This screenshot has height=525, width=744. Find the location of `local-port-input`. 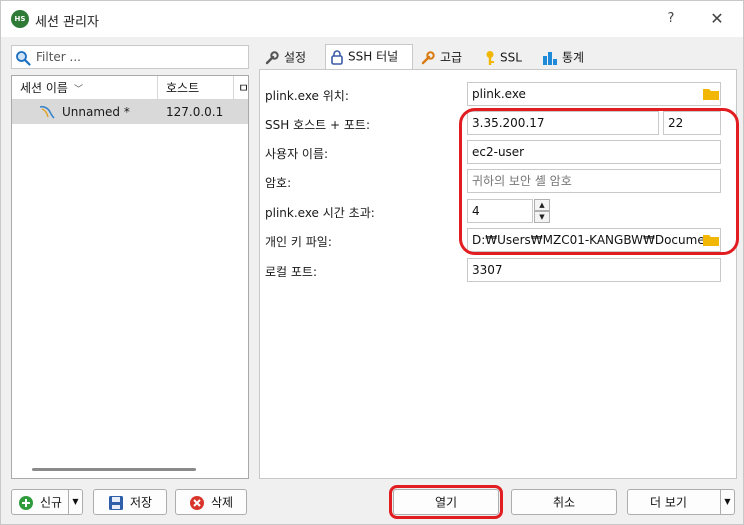

local-port-input is located at coordinates (594, 270).